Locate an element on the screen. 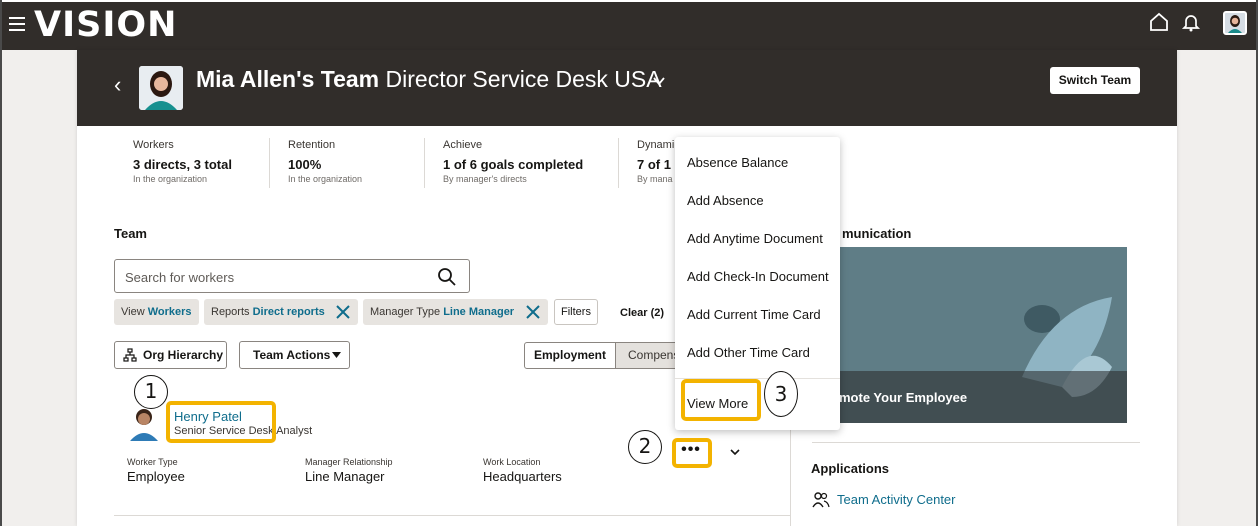  metric-sub: By mana is located at coordinates (655, 179).